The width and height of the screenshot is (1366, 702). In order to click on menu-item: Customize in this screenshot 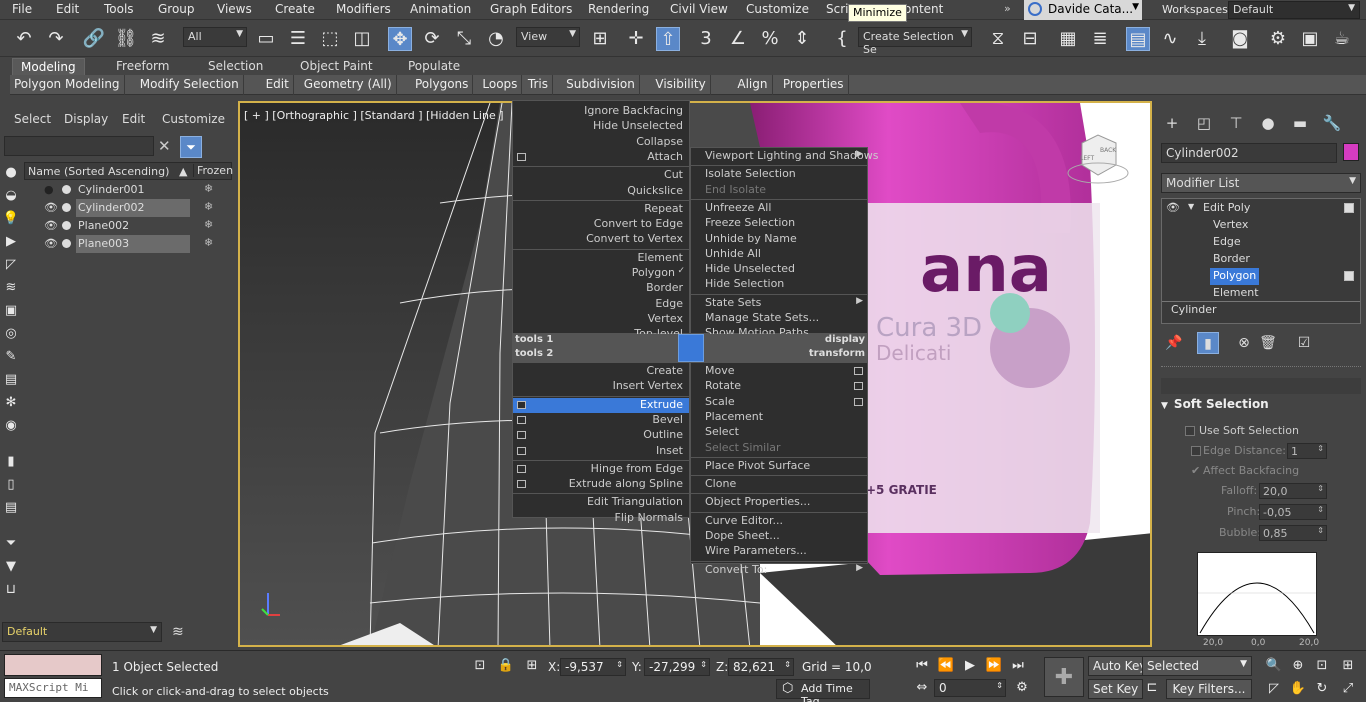, I will do `click(777, 9)`.